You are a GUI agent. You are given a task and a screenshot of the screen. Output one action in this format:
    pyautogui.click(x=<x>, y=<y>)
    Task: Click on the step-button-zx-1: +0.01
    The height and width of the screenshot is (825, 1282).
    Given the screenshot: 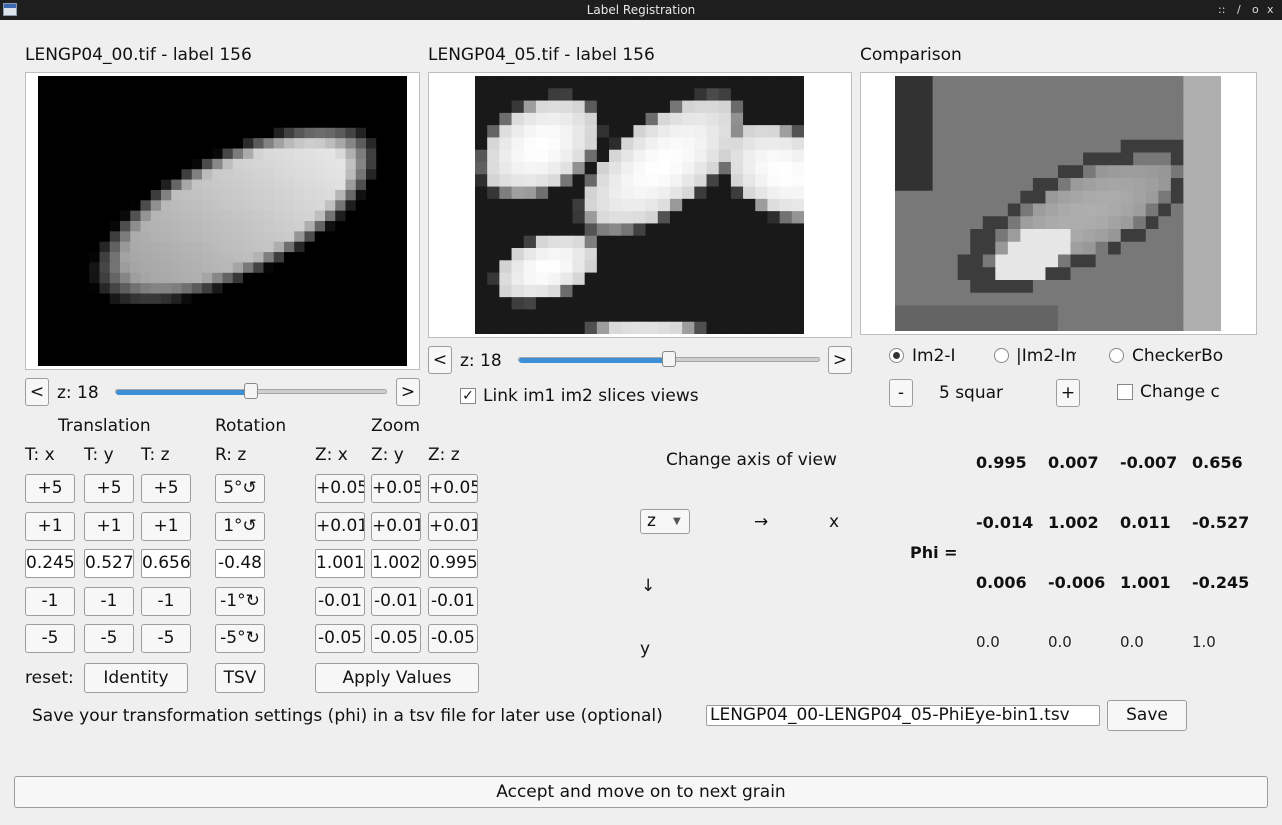 What is the action you would take?
    pyautogui.click(x=340, y=526)
    